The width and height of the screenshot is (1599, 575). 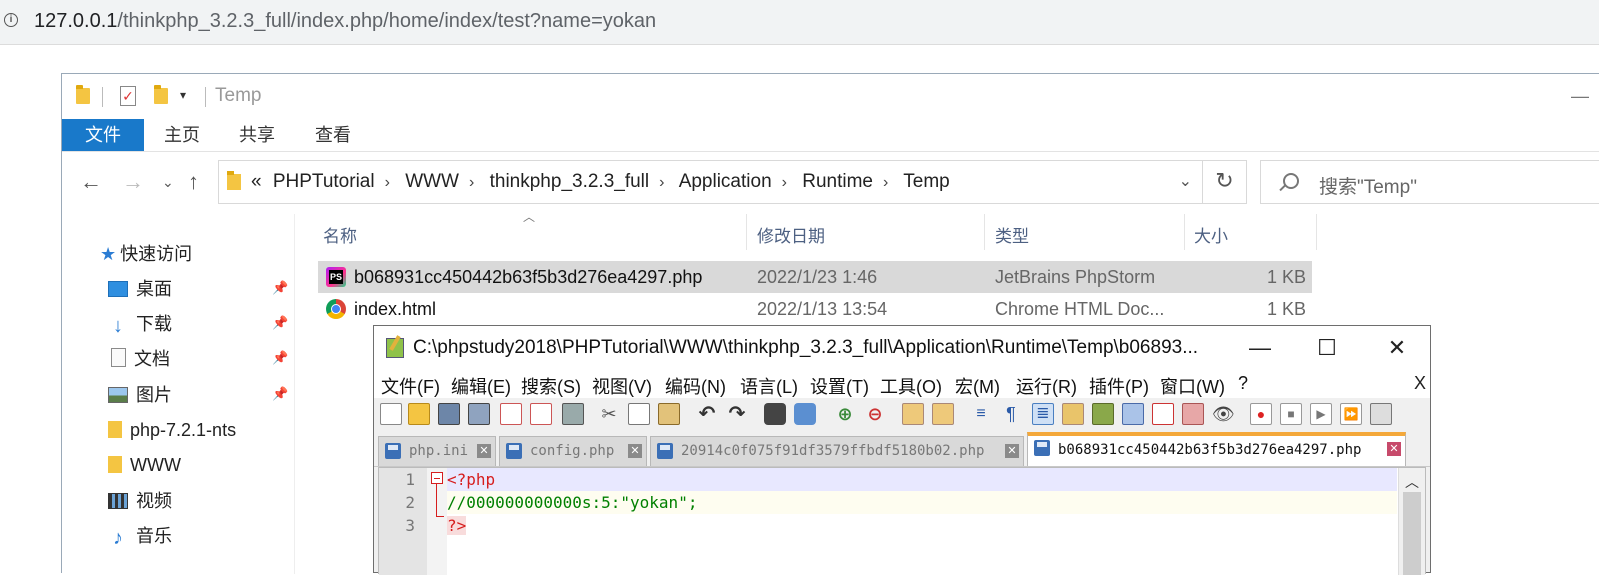 What do you see at coordinates (981, 414) in the screenshot?
I see `word-wrap-icon: ≡` at bounding box center [981, 414].